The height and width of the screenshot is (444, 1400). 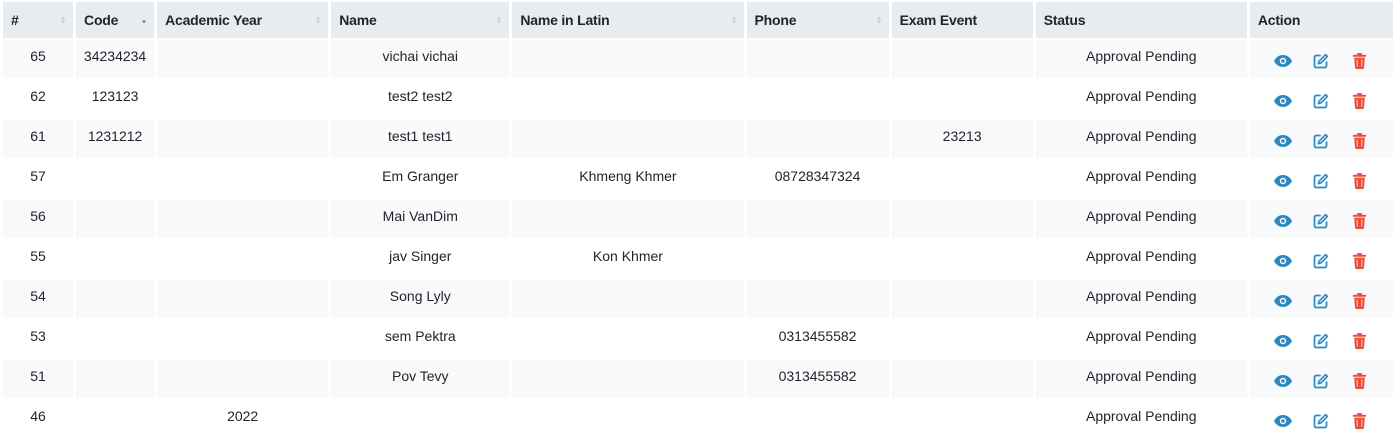 What do you see at coordinates (420, 219) in the screenshot?
I see `cell-name: Mai VanDim` at bounding box center [420, 219].